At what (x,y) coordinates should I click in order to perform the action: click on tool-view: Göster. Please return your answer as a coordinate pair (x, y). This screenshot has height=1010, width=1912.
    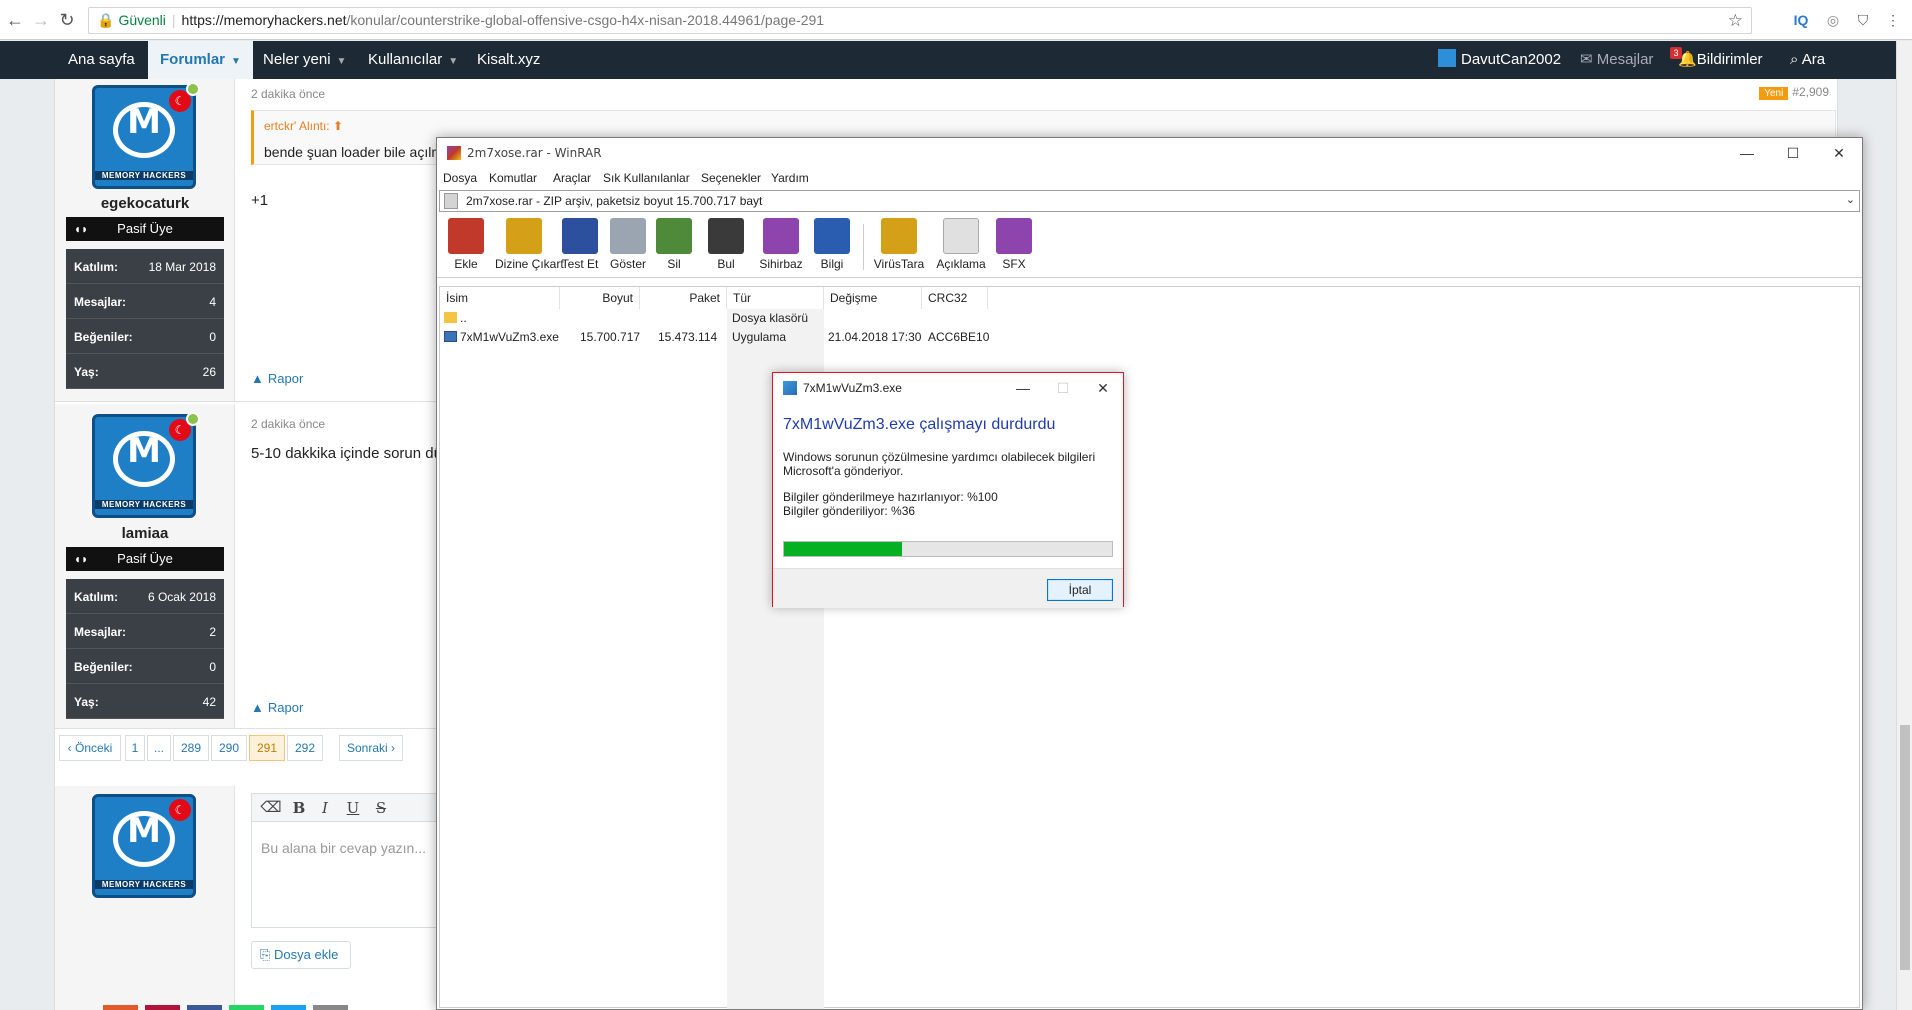
    Looking at the image, I should click on (628, 244).